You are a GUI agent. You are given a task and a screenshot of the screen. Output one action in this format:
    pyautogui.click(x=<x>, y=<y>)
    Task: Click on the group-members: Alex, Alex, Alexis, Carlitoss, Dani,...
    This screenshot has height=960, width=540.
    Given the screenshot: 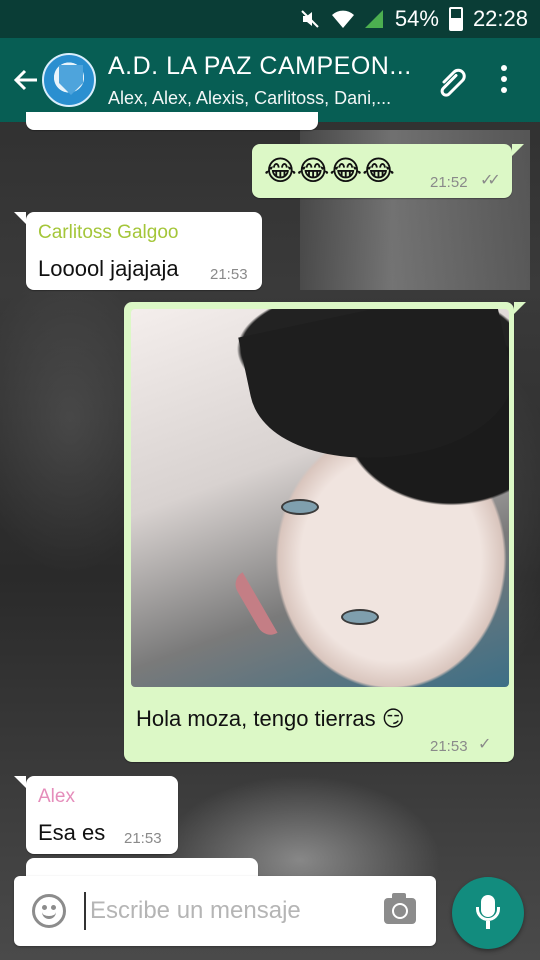 What is the action you would take?
    pyautogui.click(x=263, y=98)
    